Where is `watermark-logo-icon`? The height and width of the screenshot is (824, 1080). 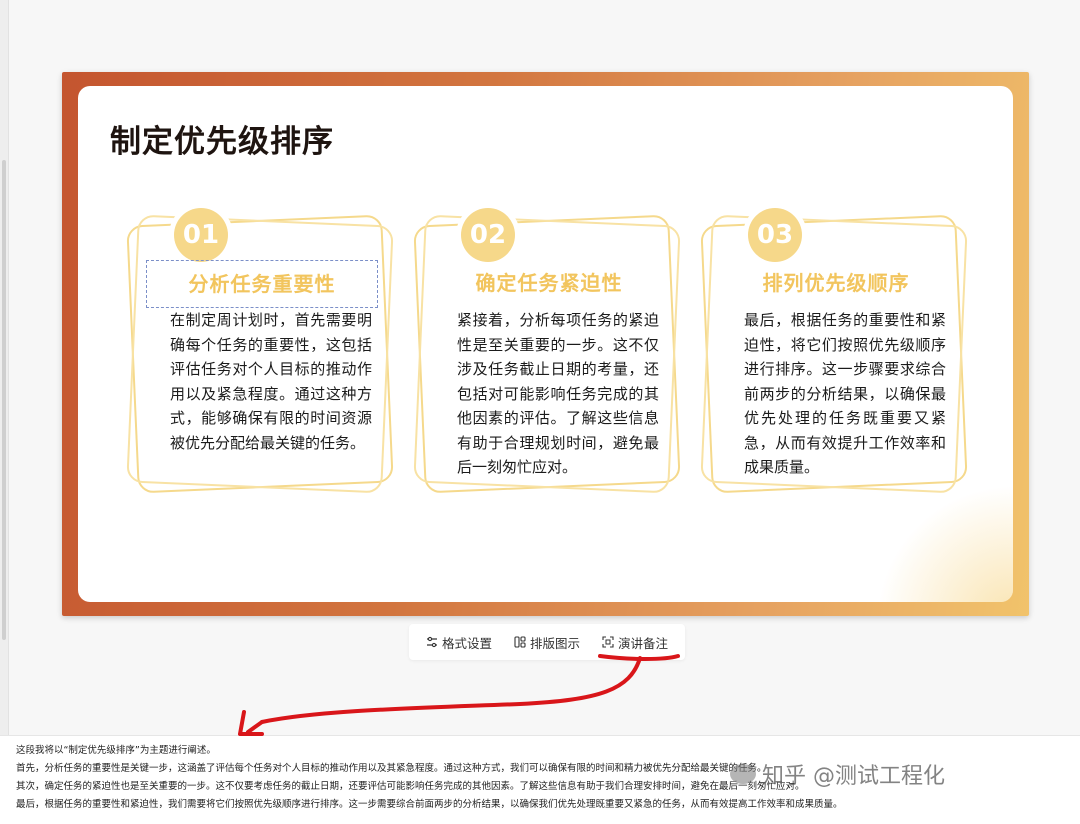 watermark-logo-icon is located at coordinates (743, 774).